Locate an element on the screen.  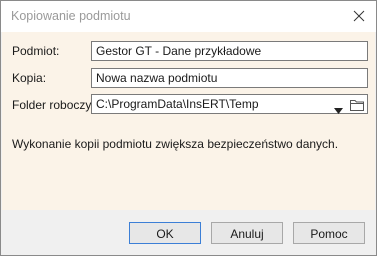
help-button: Pomoc is located at coordinates (329, 233).